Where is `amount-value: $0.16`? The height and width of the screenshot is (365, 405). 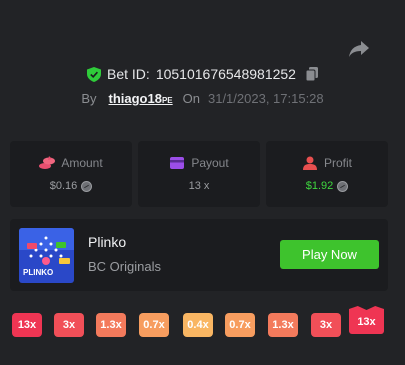 amount-value: $0.16 is located at coordinates (63, 186).